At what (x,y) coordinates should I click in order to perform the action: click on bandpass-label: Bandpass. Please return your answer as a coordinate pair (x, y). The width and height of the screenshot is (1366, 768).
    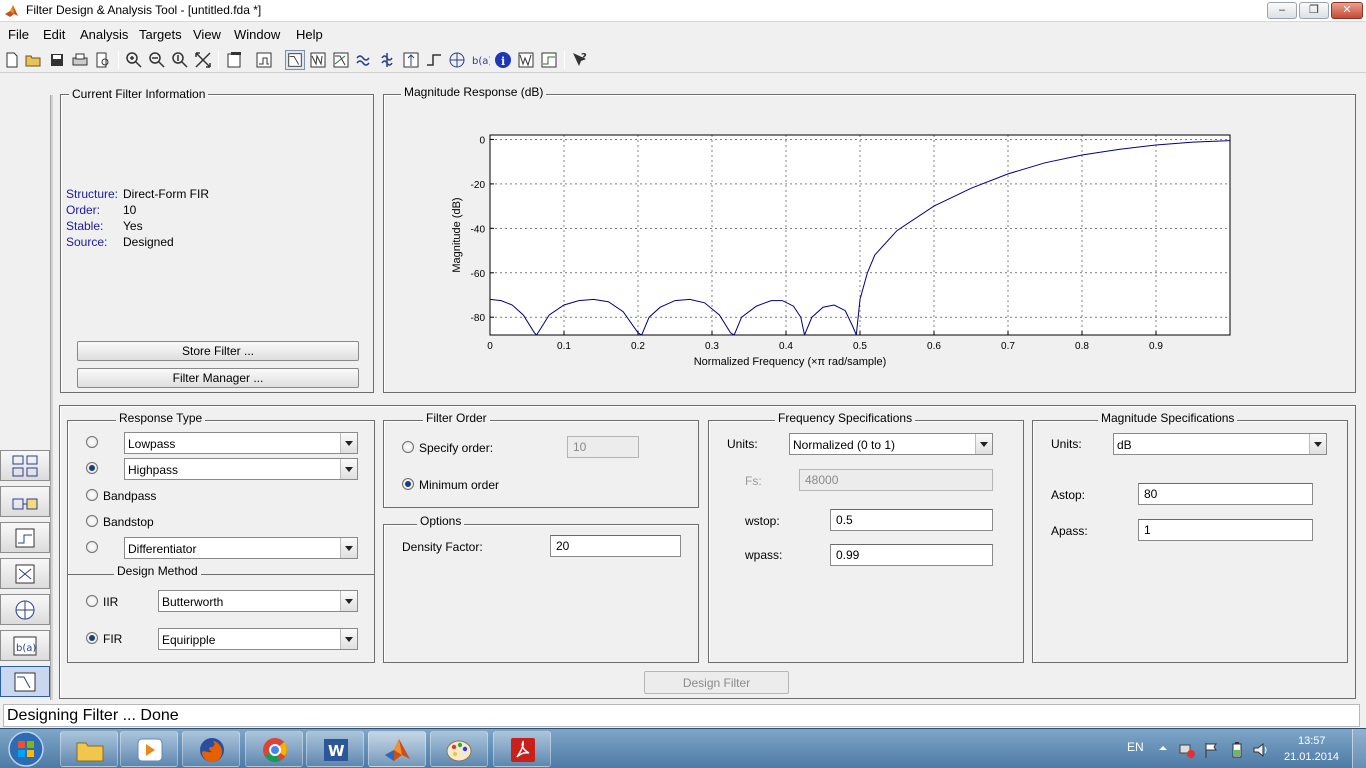
    Looking at the image, I should click on (129, 496).